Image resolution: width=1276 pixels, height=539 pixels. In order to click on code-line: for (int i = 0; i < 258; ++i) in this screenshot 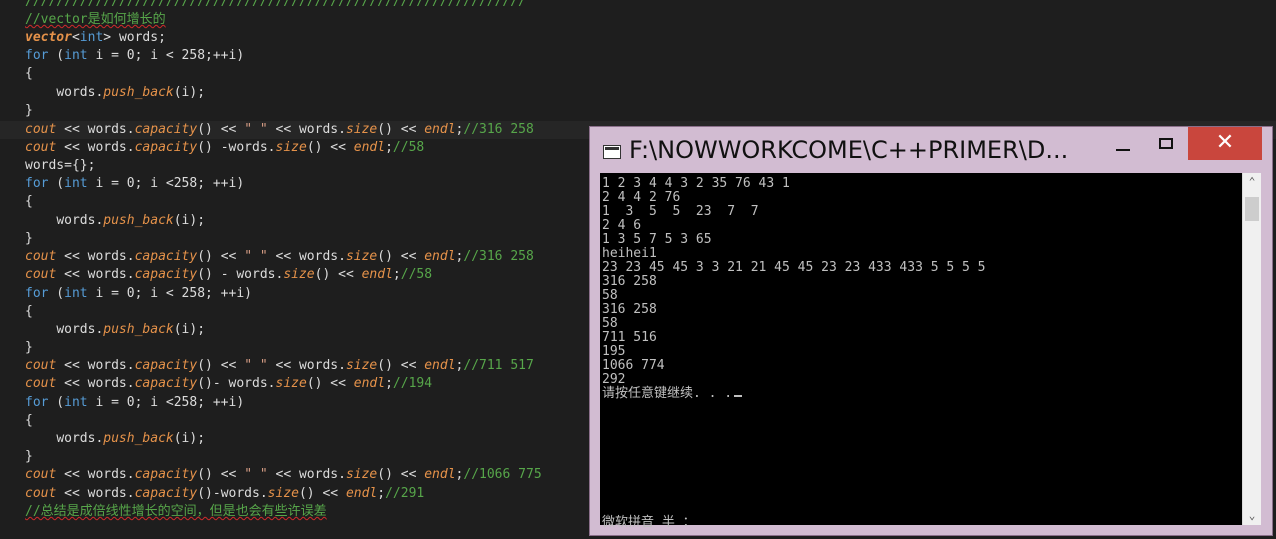, I will do `click(138, 294)`.